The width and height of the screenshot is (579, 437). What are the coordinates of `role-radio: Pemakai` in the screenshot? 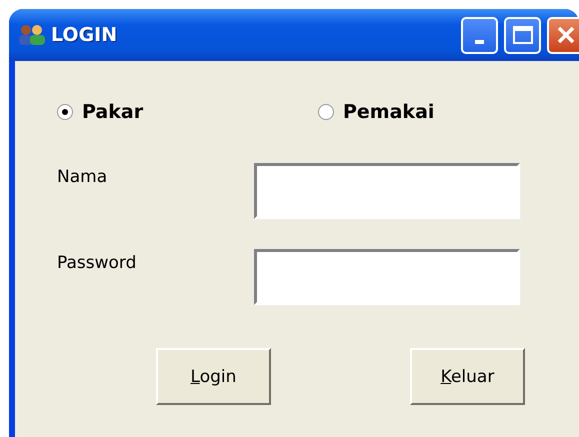 It's located at (448, 112).